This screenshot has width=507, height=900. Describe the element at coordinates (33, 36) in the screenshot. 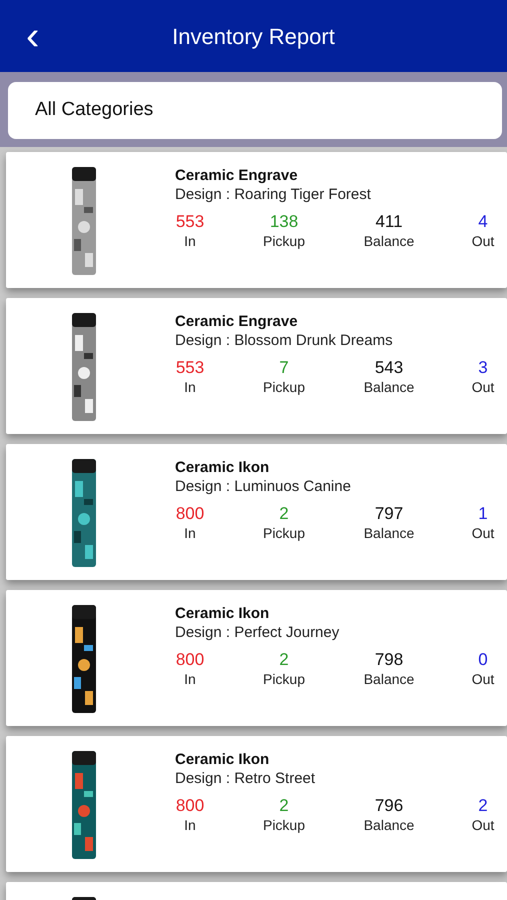

I see `back-button: ‹` at that location.